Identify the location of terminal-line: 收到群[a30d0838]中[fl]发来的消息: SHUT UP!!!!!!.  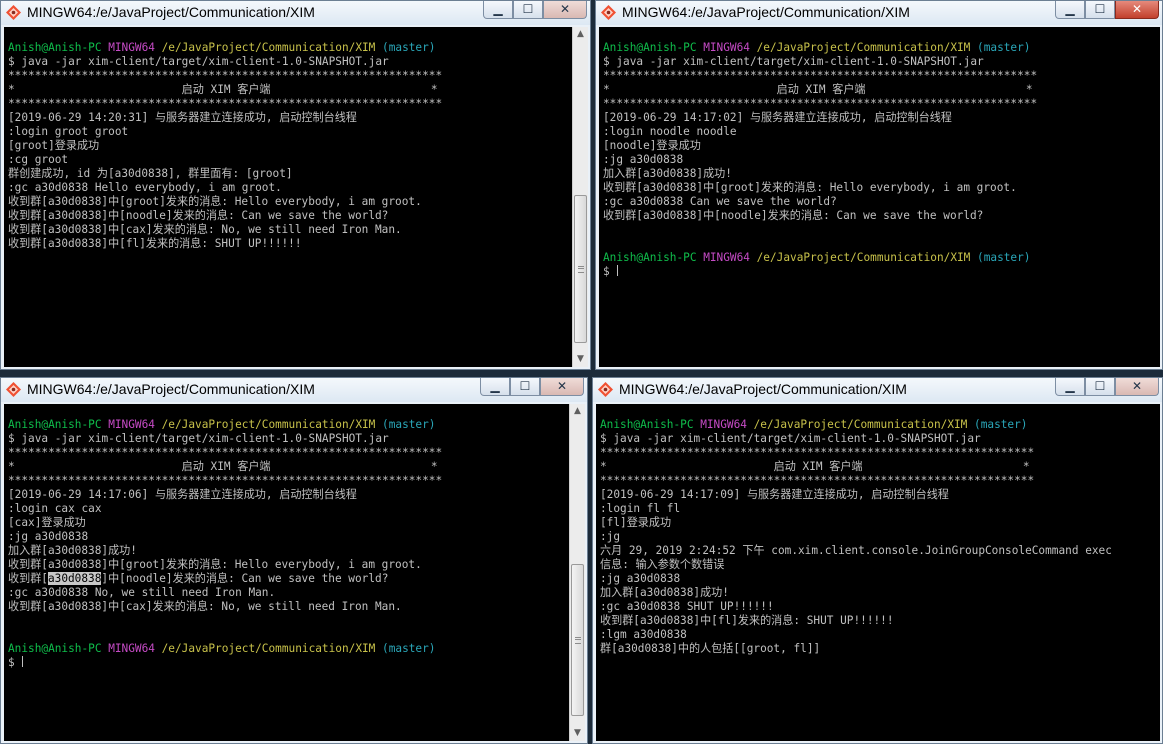
(290, 244).